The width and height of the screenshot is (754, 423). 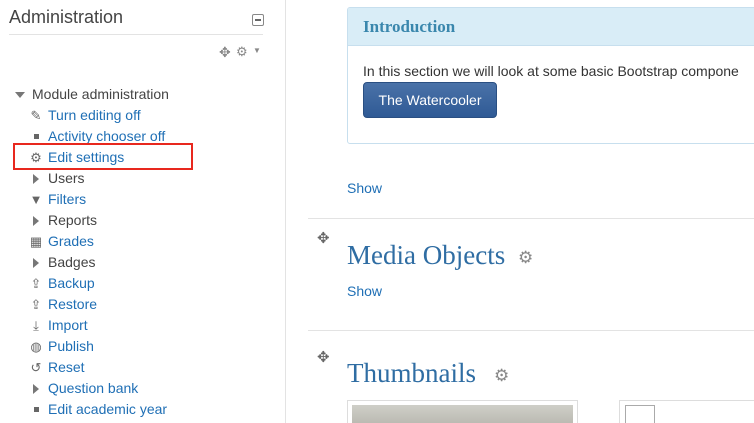 What do you see at coordinates (71, 346) in the screenshot?
I see `tree-item-label: Publish` at bounding box center [71, 346].